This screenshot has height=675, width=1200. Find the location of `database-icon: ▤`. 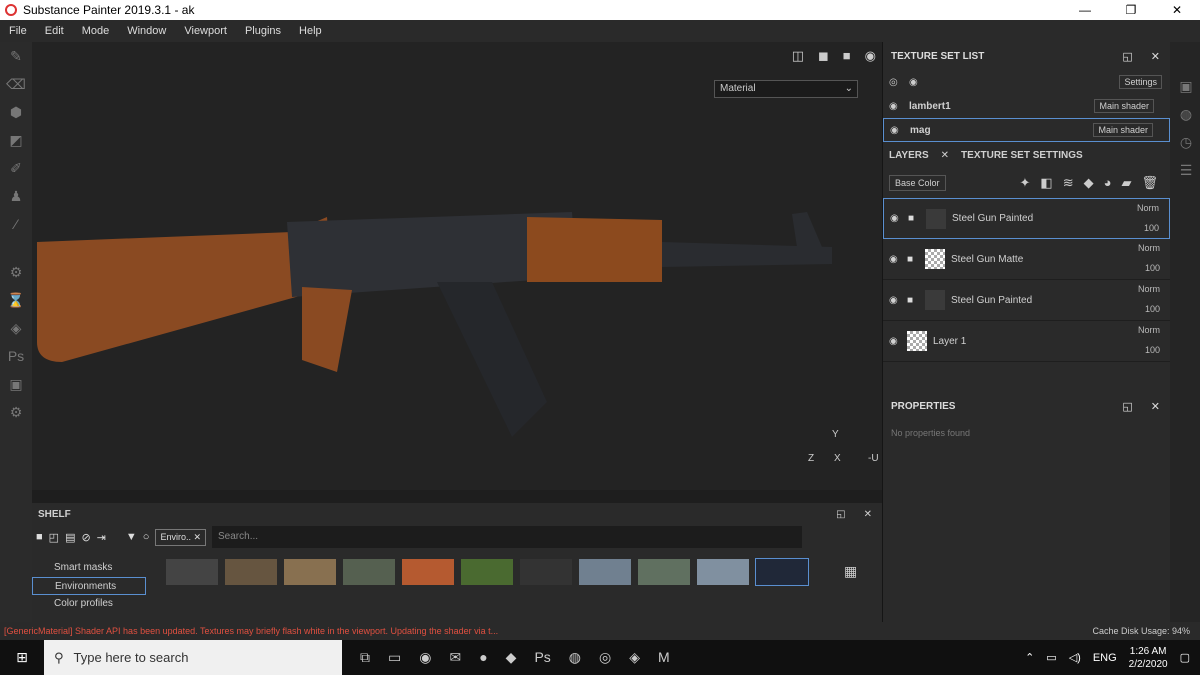

database-icon: ▤ is located at coordinates (70, 537).